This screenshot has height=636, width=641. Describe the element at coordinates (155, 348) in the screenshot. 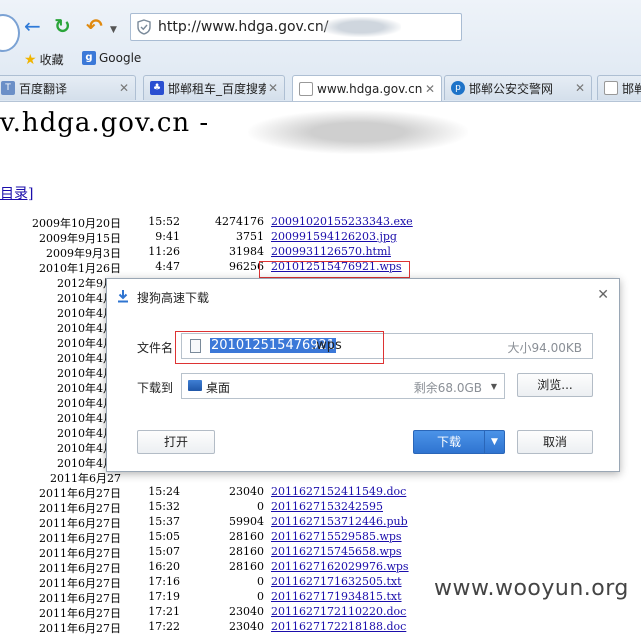

I see `filename-label: 文件名` at that location.